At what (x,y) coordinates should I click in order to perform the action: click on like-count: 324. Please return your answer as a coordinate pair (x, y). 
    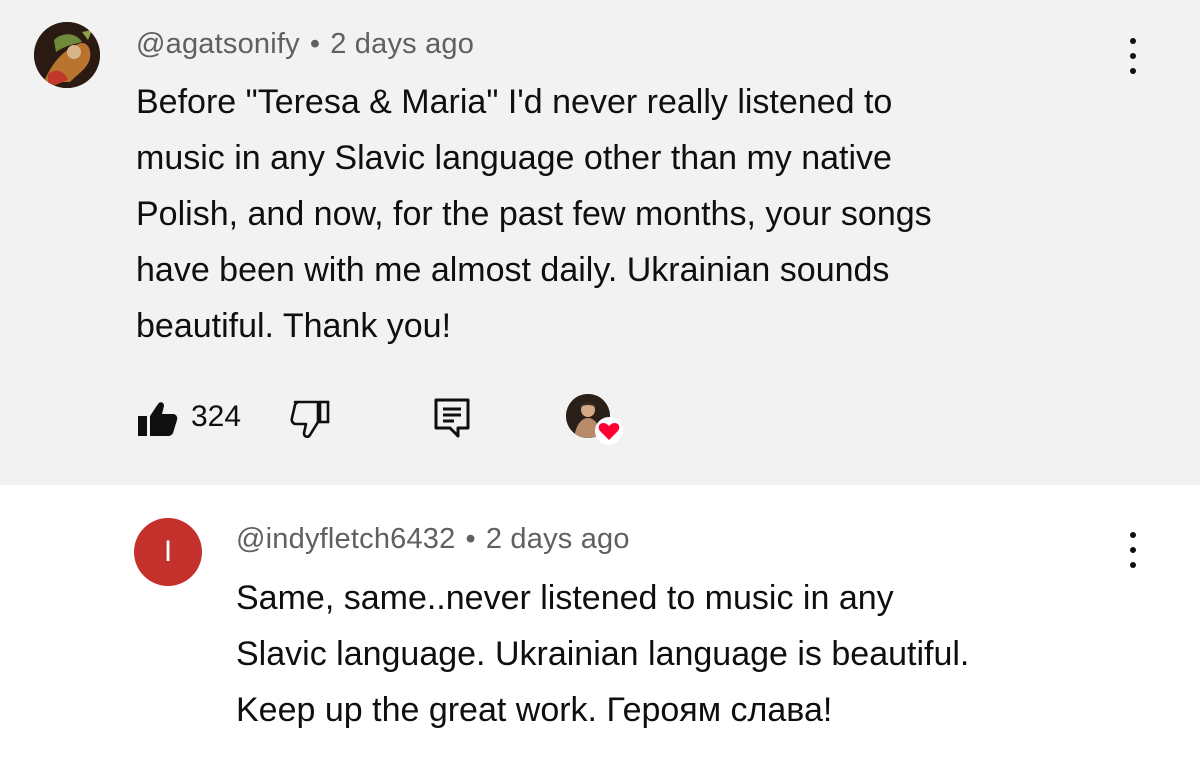
    Looking at the image, I should click on (216, 416).